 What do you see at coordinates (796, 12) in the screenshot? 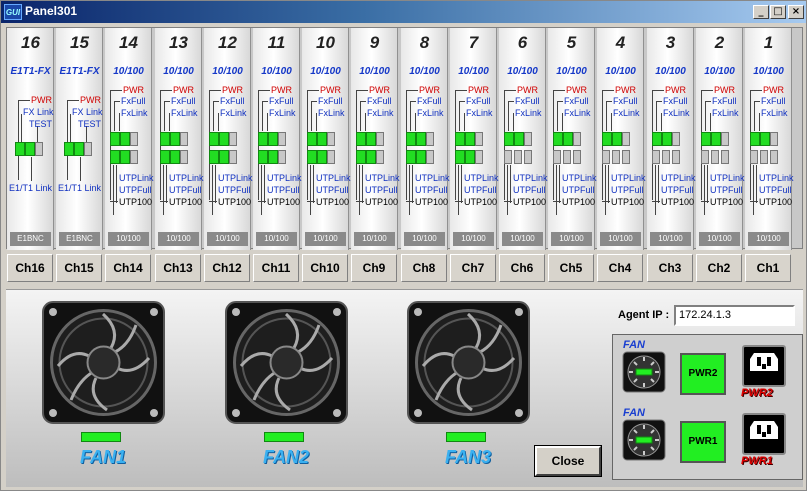
I see `close-window-button: ×` at bounding box center [796, 12].